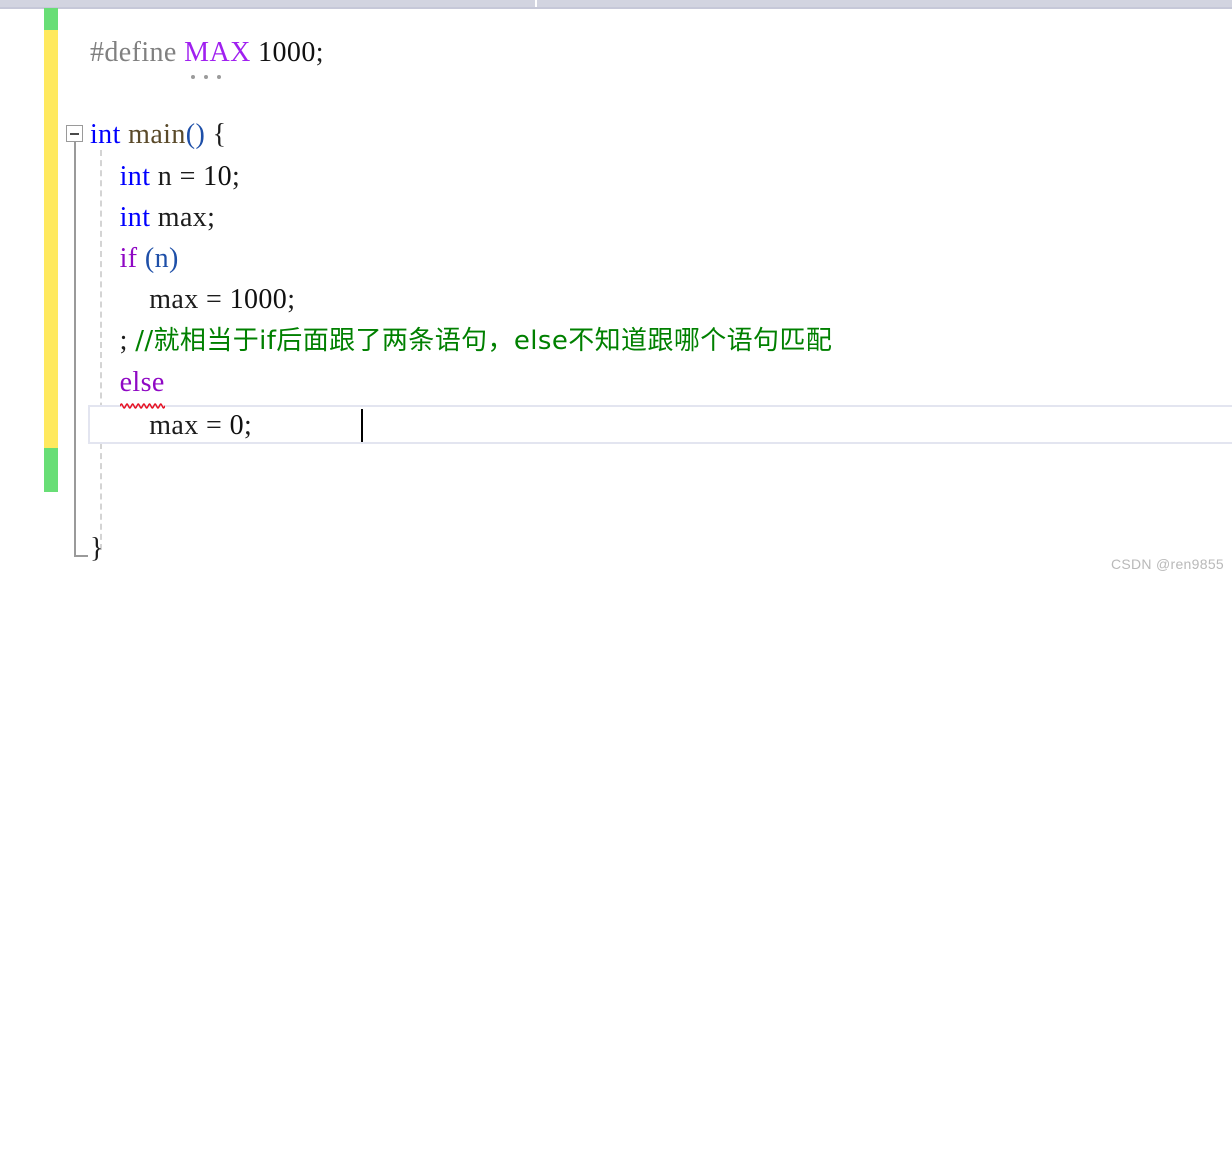 The image size is (1232, 1152). I want to click on code-line-5: int max;, so click(152, 217).